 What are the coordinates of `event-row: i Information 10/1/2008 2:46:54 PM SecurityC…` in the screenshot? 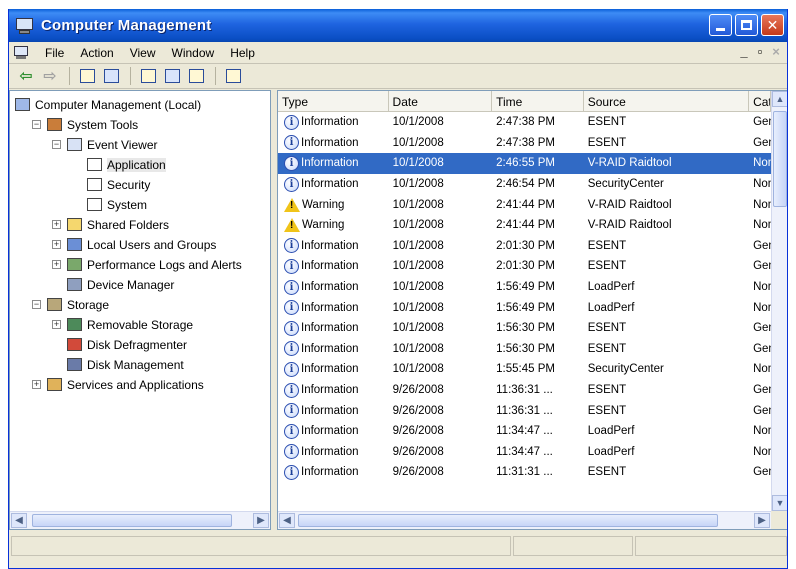 It's located at (524, 184).